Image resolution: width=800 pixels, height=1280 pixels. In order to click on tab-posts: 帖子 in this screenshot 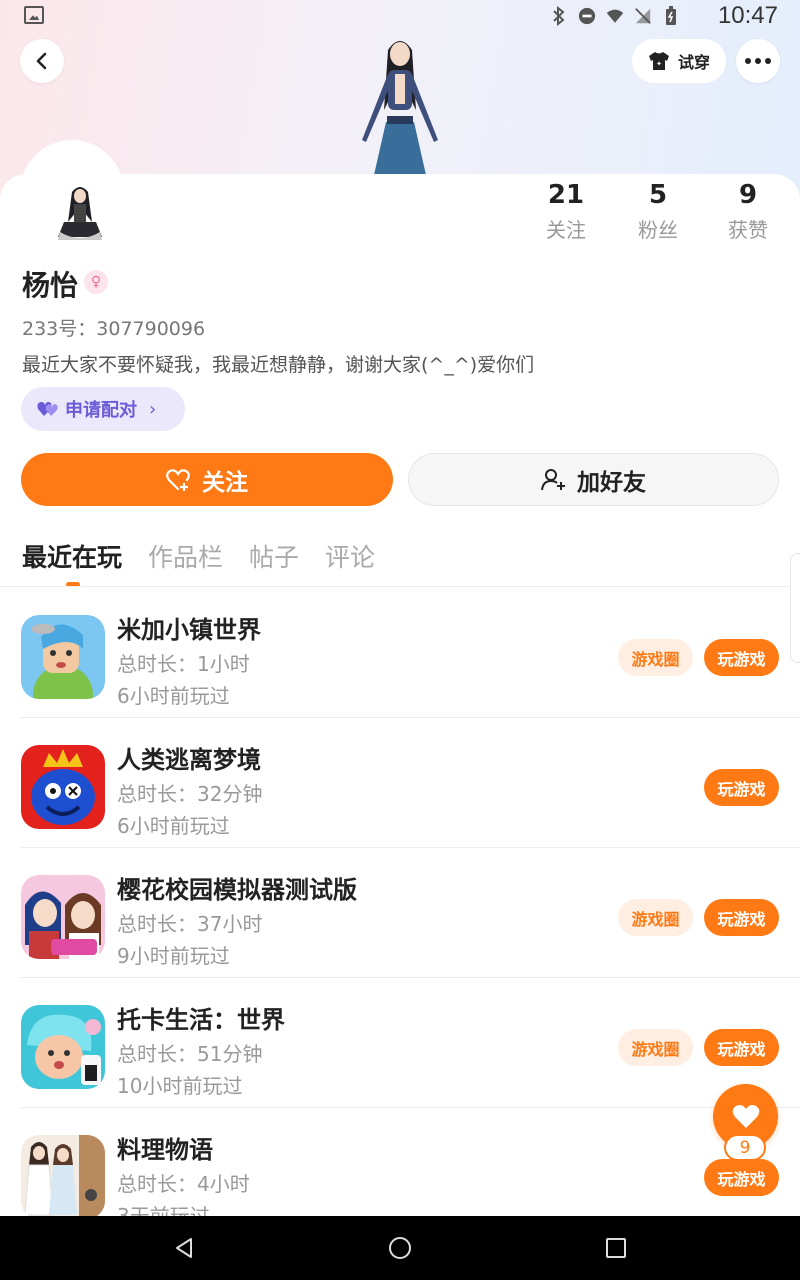, I will do `click(274, 556)`.